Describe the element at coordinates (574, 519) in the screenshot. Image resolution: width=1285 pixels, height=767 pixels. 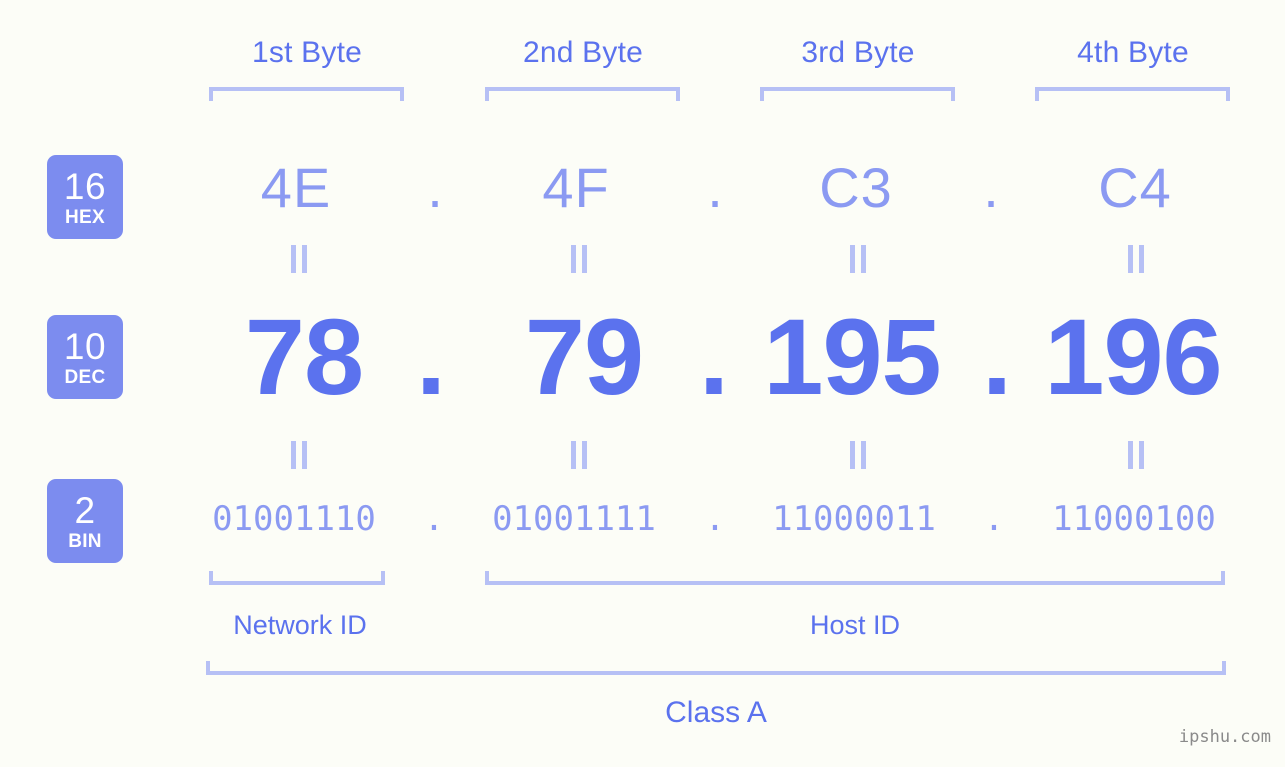
I see `bin-value-2: 01001111` at that location.